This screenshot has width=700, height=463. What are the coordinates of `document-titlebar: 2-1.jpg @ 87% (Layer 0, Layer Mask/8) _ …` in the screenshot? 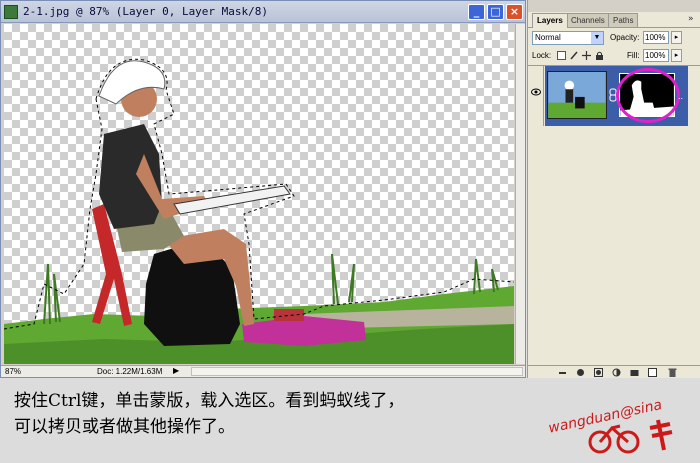 It's located at (263, 12).